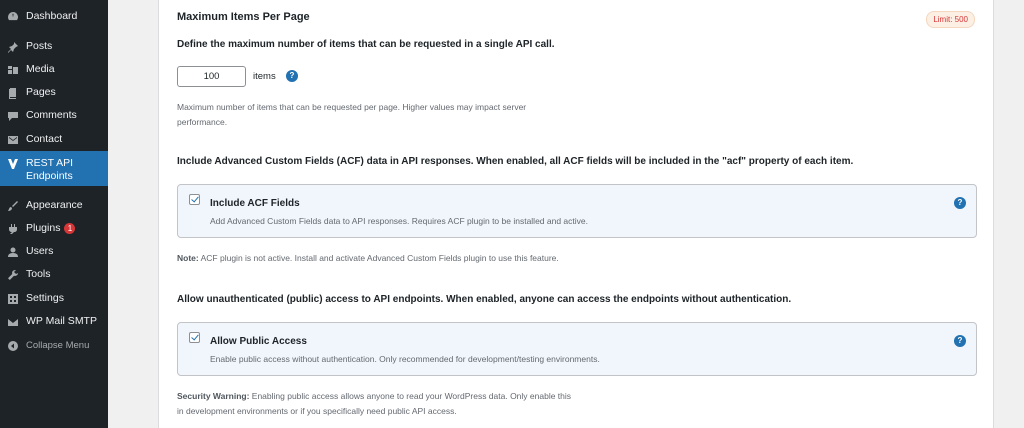  I want to click on sidebar-item-pages: Pages, so click(54, 93).